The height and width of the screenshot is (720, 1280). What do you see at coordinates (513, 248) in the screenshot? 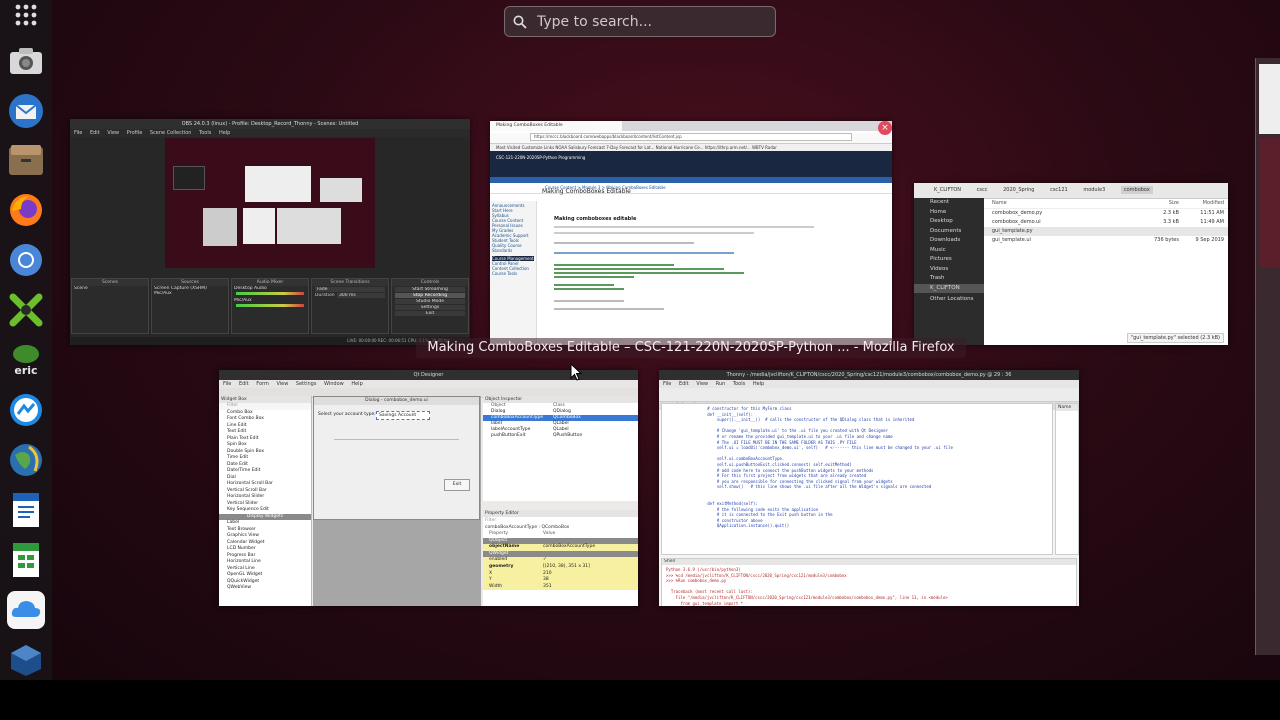
I see `course-menu-item: Quality Course Standards` at bounding box center [513, 248].